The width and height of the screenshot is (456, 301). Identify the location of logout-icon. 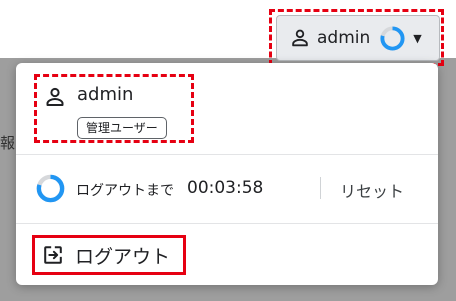
(53, 255).